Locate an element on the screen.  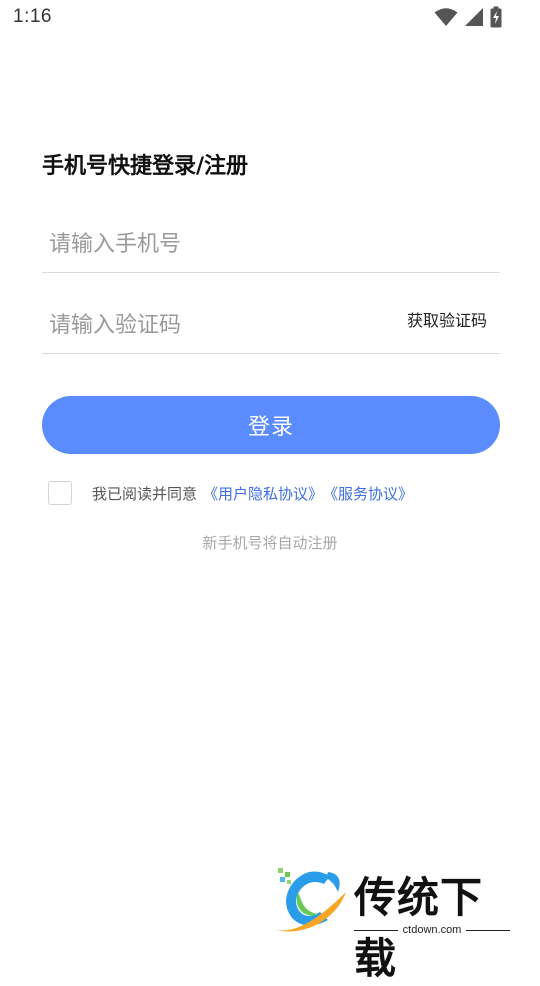
agree-checkbox is located at coordinates (60, 493).